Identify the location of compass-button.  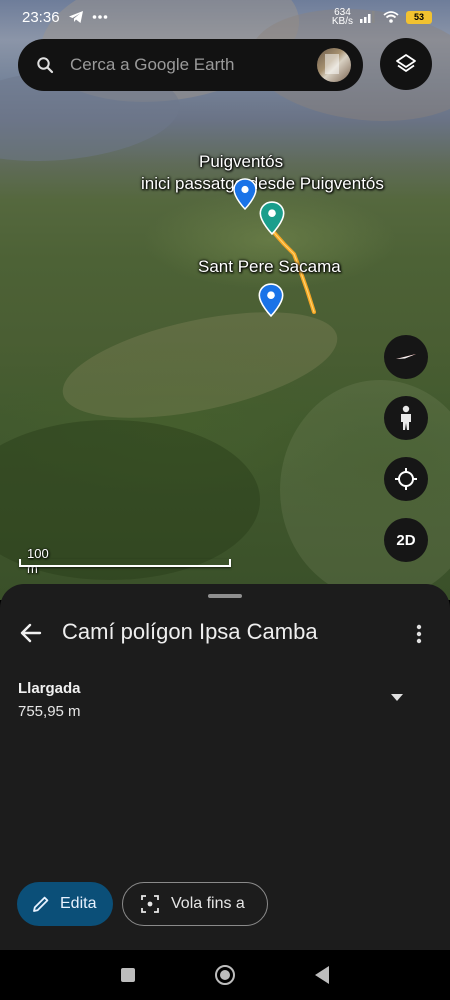
(406, 357).